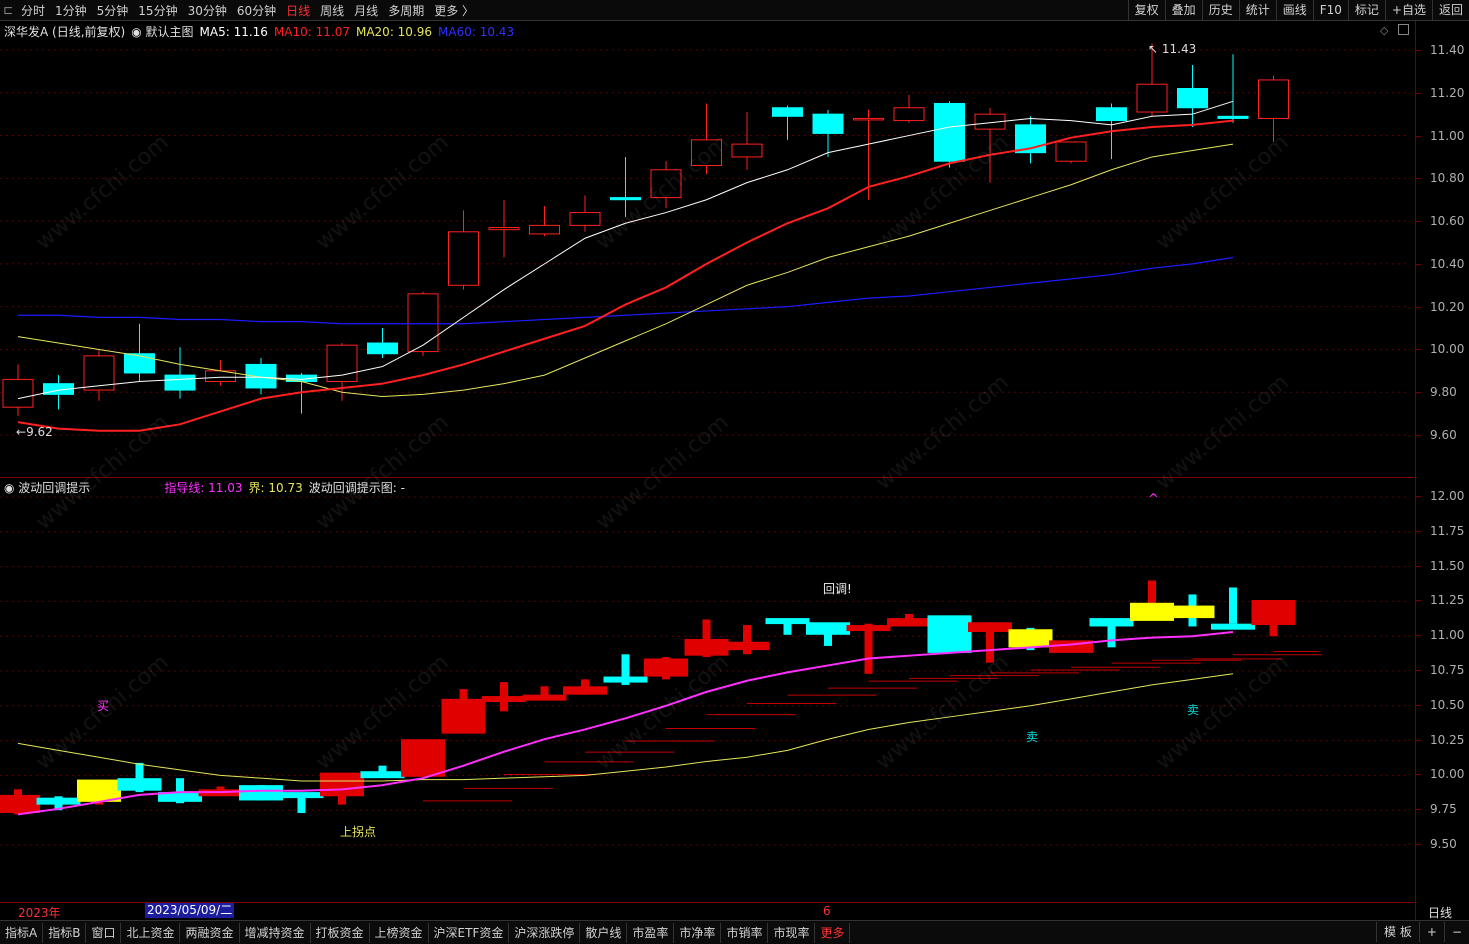  I want to click on bottom-control-2: −, so click(1456, 931).